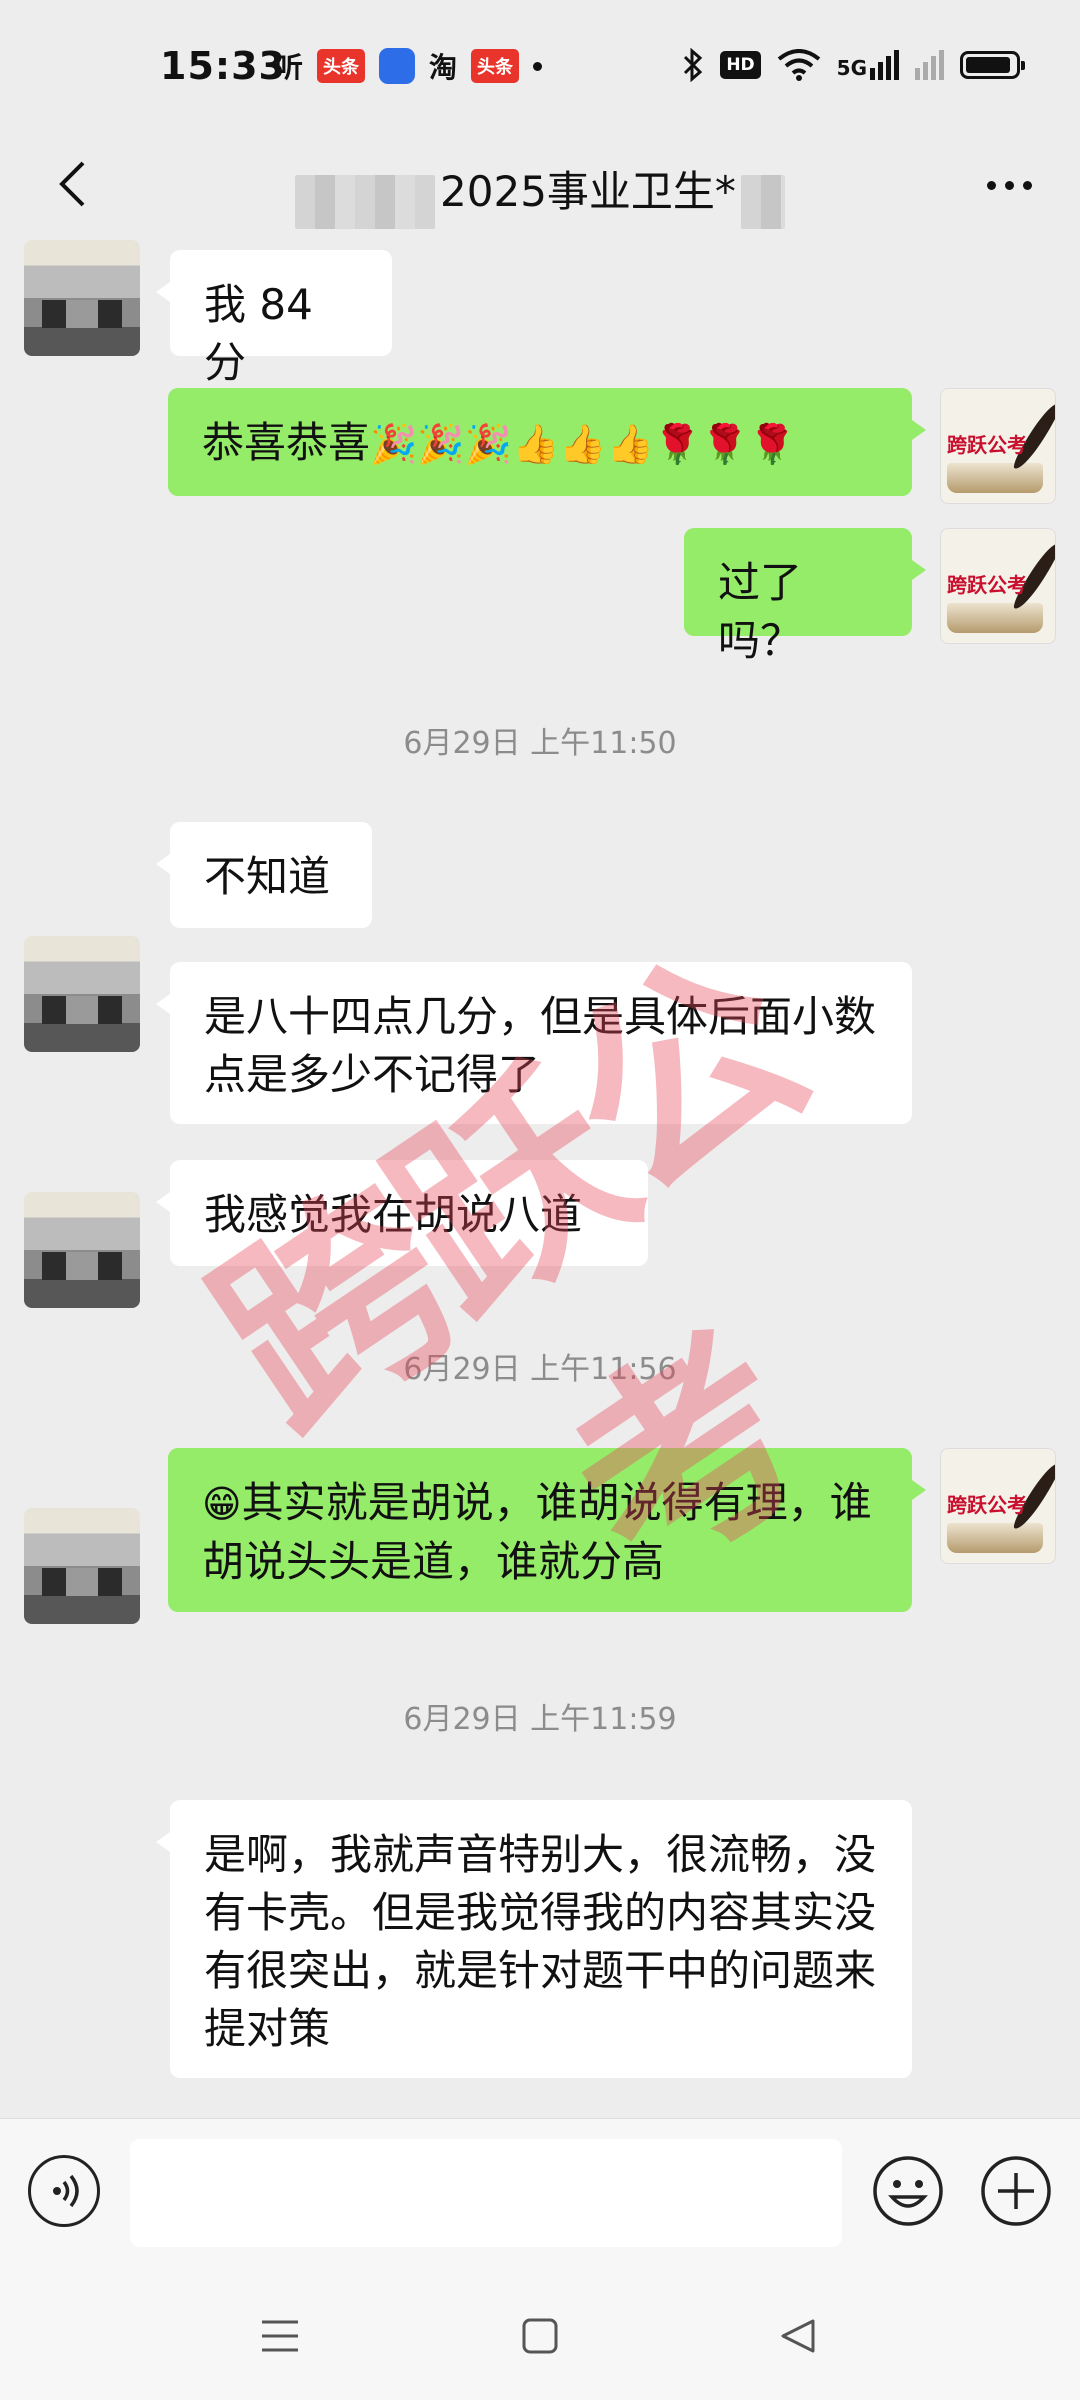 This screenshot has height=2400, width=1080. Describe the element at coordinates (992, 65) in the screenshot. I see `battery-icon` at that location.